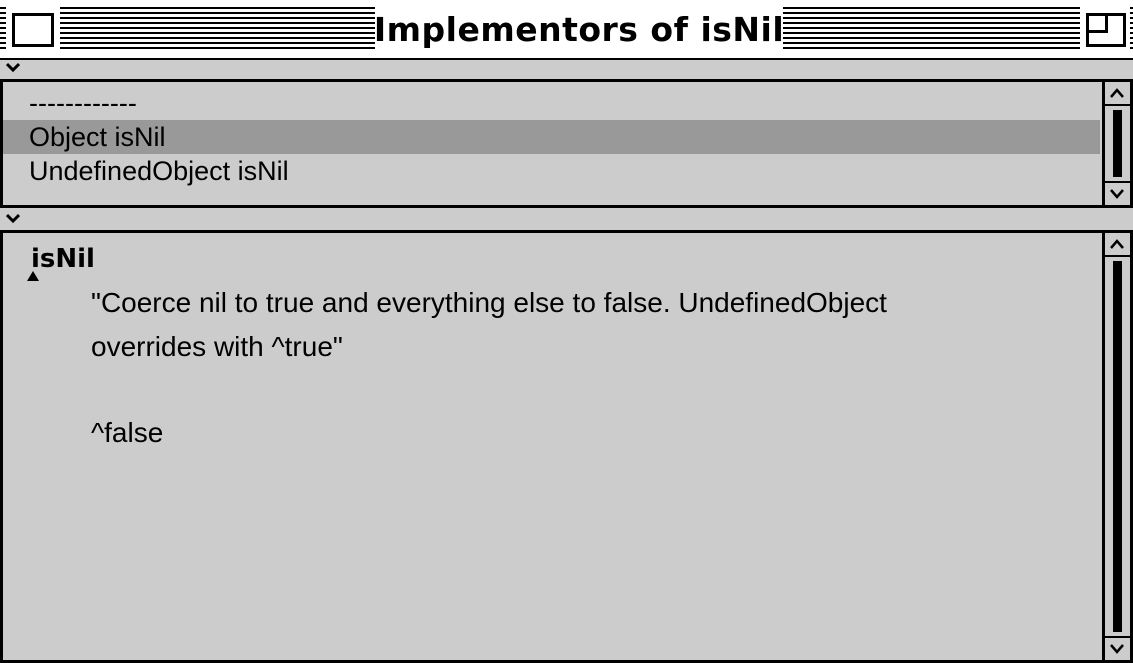 The image size is (1133, 663). I want to click on zoom-box-icon, so click(1106, 30).